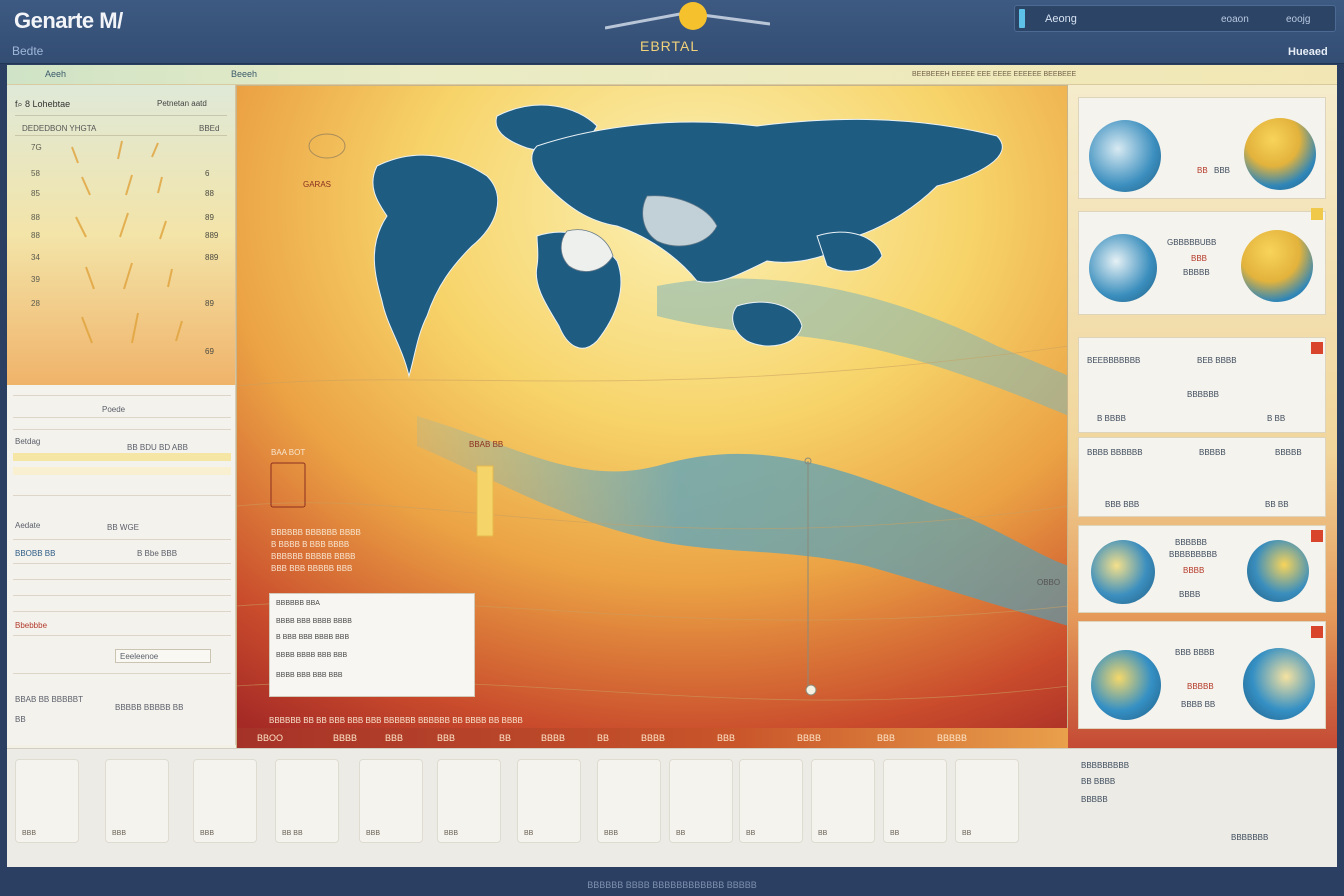 This screenshot has width=1344, height=896. I want to click on row-header-left: DEDEDBON YHGTA, so click(59, 128).